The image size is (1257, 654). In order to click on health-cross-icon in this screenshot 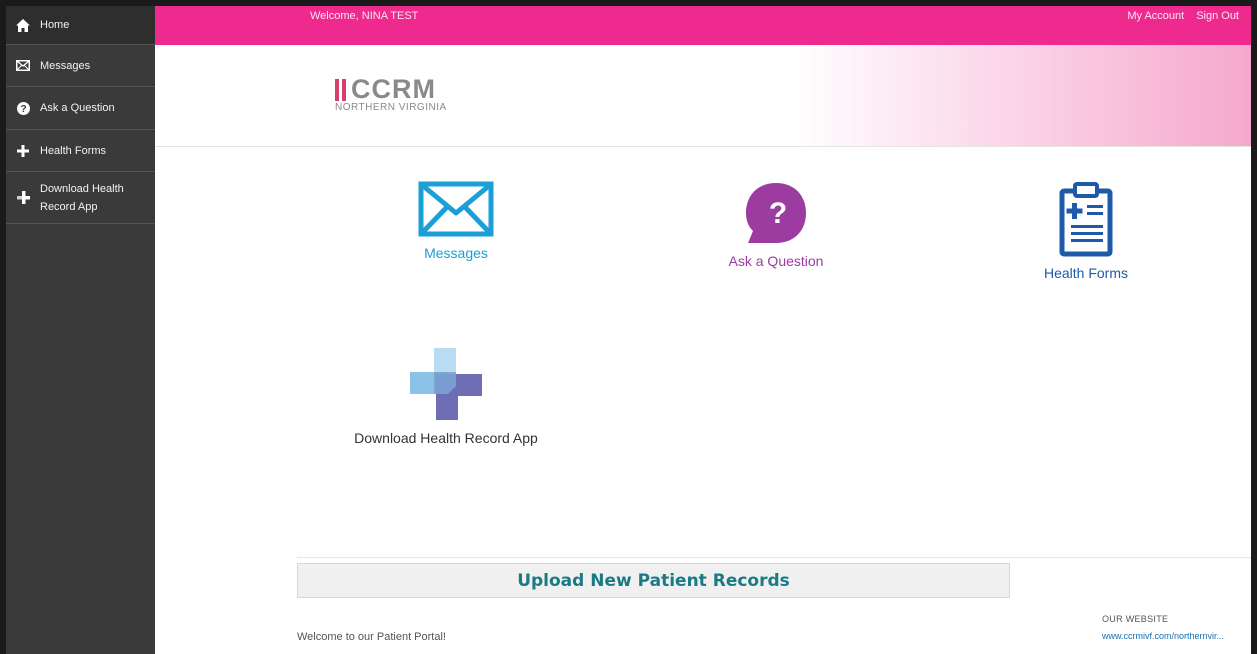, I will do `click(446, 384)`.